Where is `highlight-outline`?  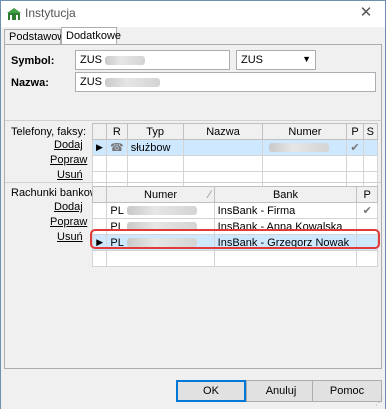
highlight-outline is located at coordinates (235, 239).